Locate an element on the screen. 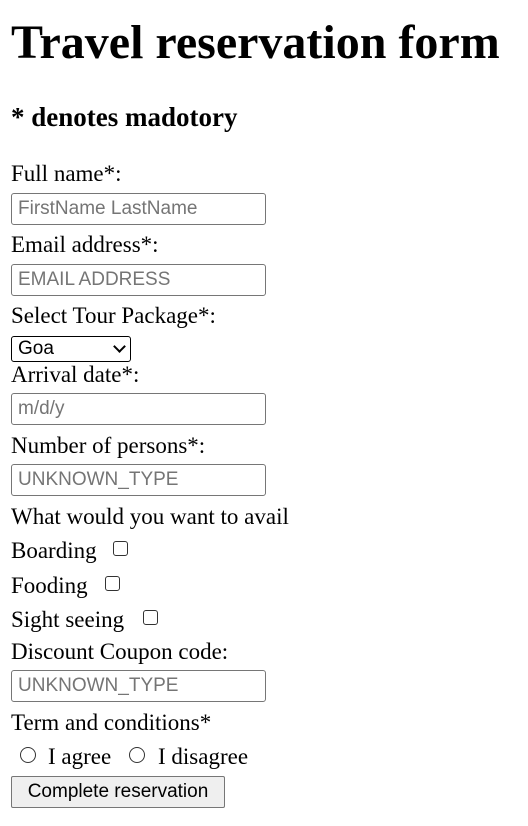 This screenshot has width=528, height=826. fooding-checkbox is located at coordinates (112, 583).